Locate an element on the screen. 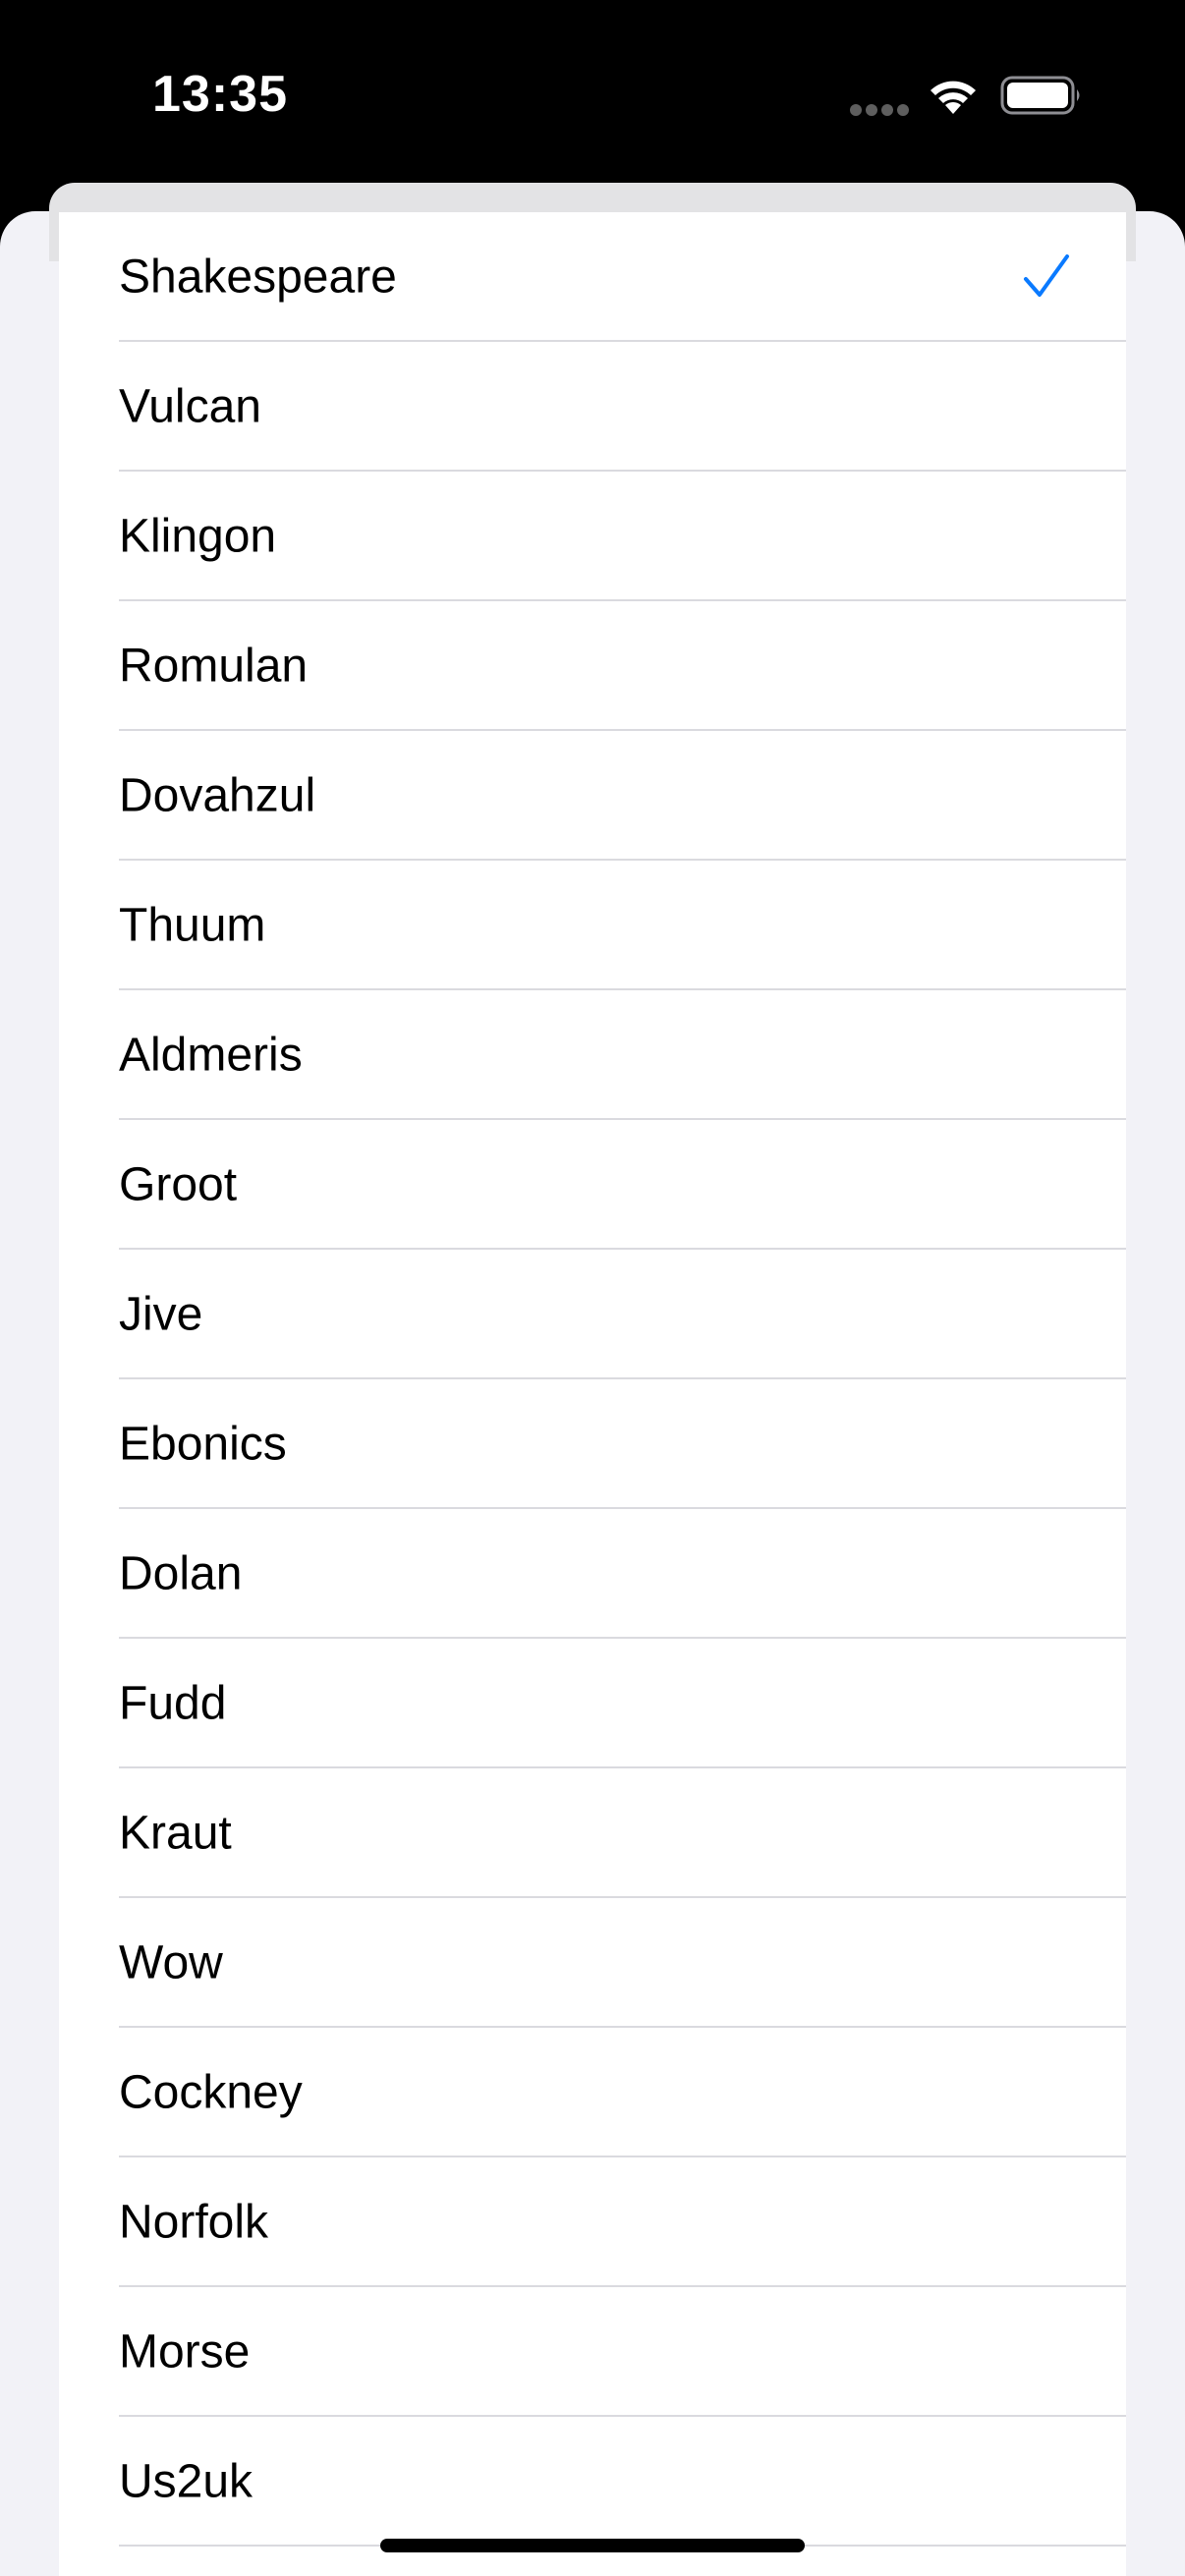  list-item-label: Aldmeris is located at coordinates (211, 1055).